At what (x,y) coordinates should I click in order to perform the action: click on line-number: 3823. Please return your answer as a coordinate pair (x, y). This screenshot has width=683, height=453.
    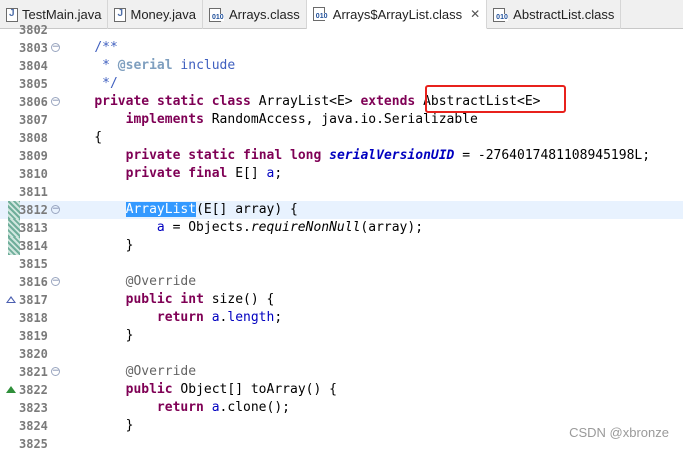
    Looking at the image, I should click on (33, 408).